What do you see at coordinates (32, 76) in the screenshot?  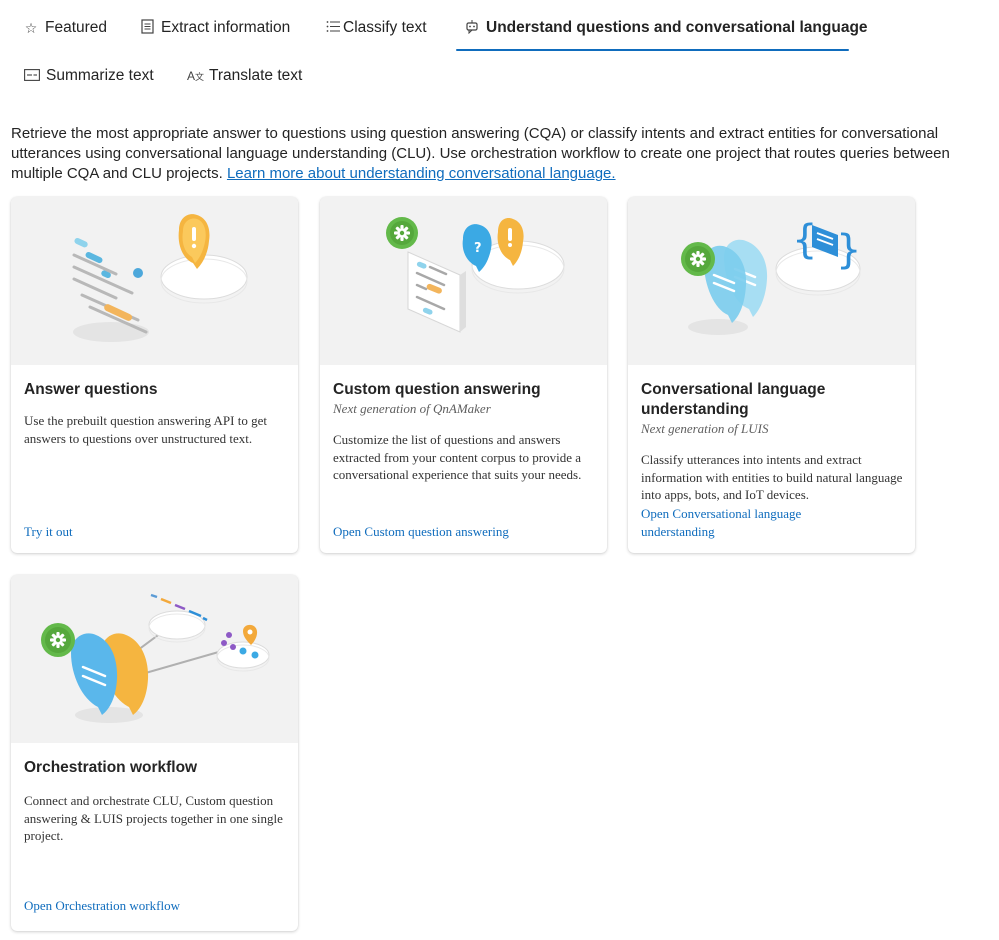 I see `summary-icon` at bounding box center [32, 76].